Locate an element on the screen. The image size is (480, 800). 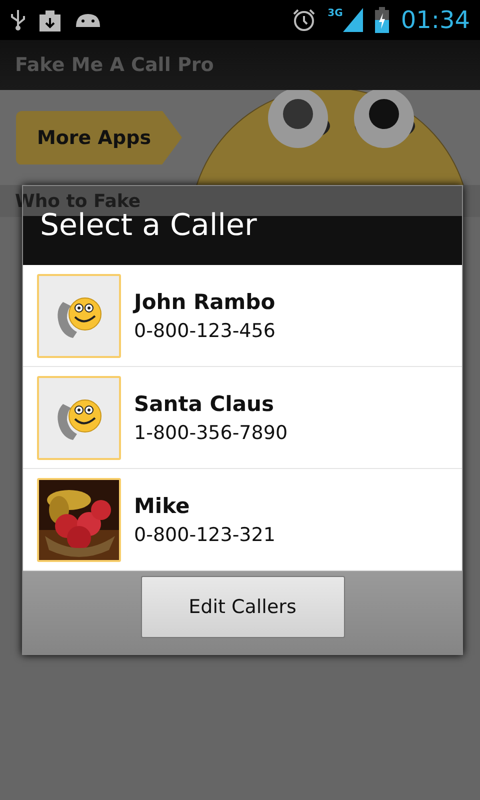
alarm-icon is located at coordinates (304, 20).